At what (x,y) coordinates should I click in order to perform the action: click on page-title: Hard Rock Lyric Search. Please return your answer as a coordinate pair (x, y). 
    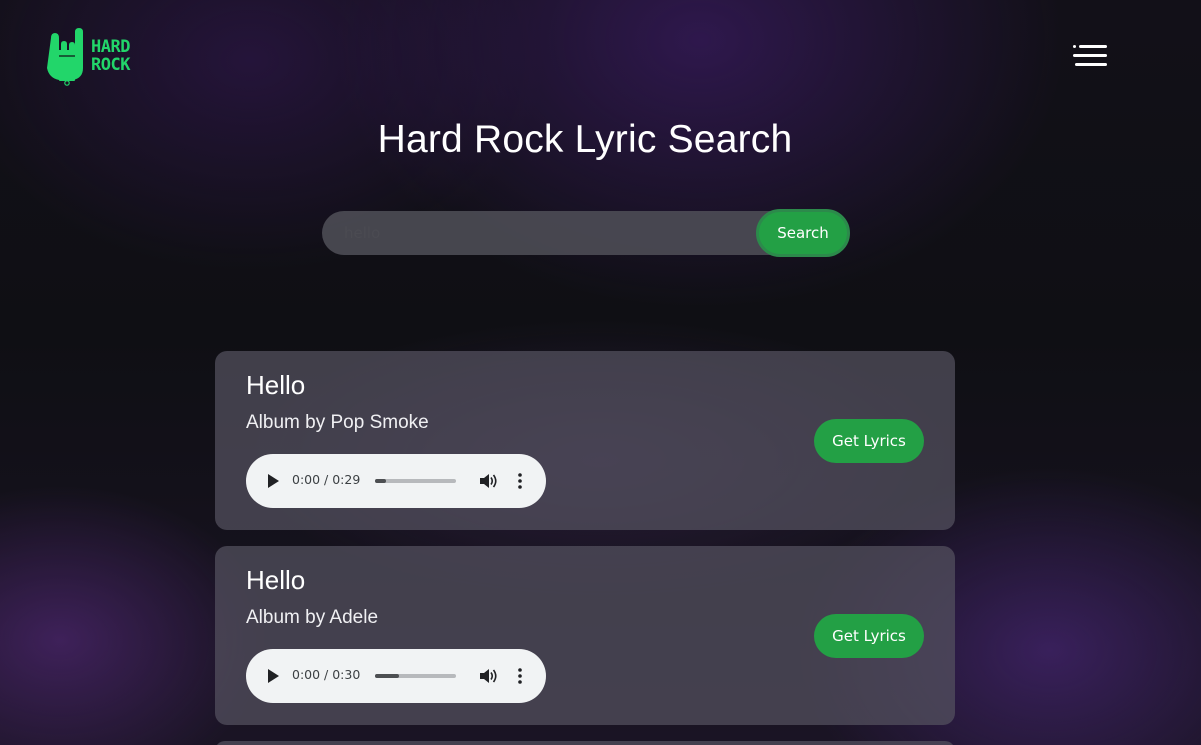
    Looking at the image, I should click on (585, 139).